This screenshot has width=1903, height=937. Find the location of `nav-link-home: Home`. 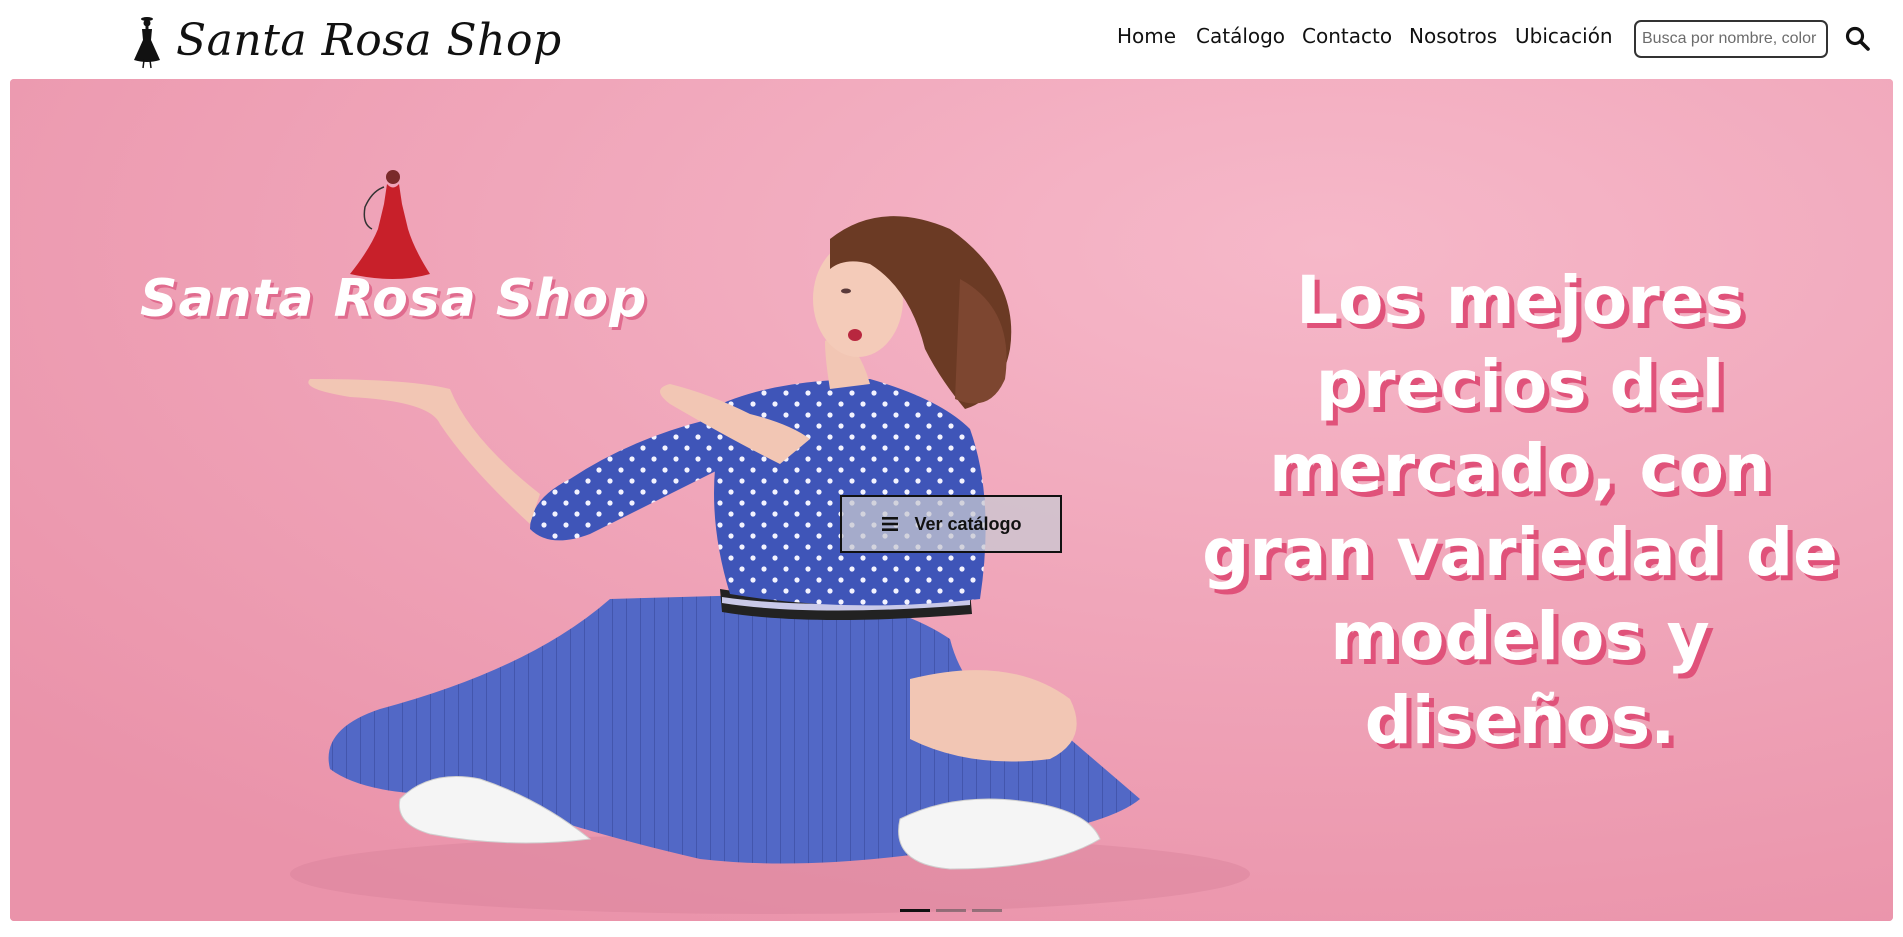

nav-link-home: Home is located at coordinates (1146, 36).